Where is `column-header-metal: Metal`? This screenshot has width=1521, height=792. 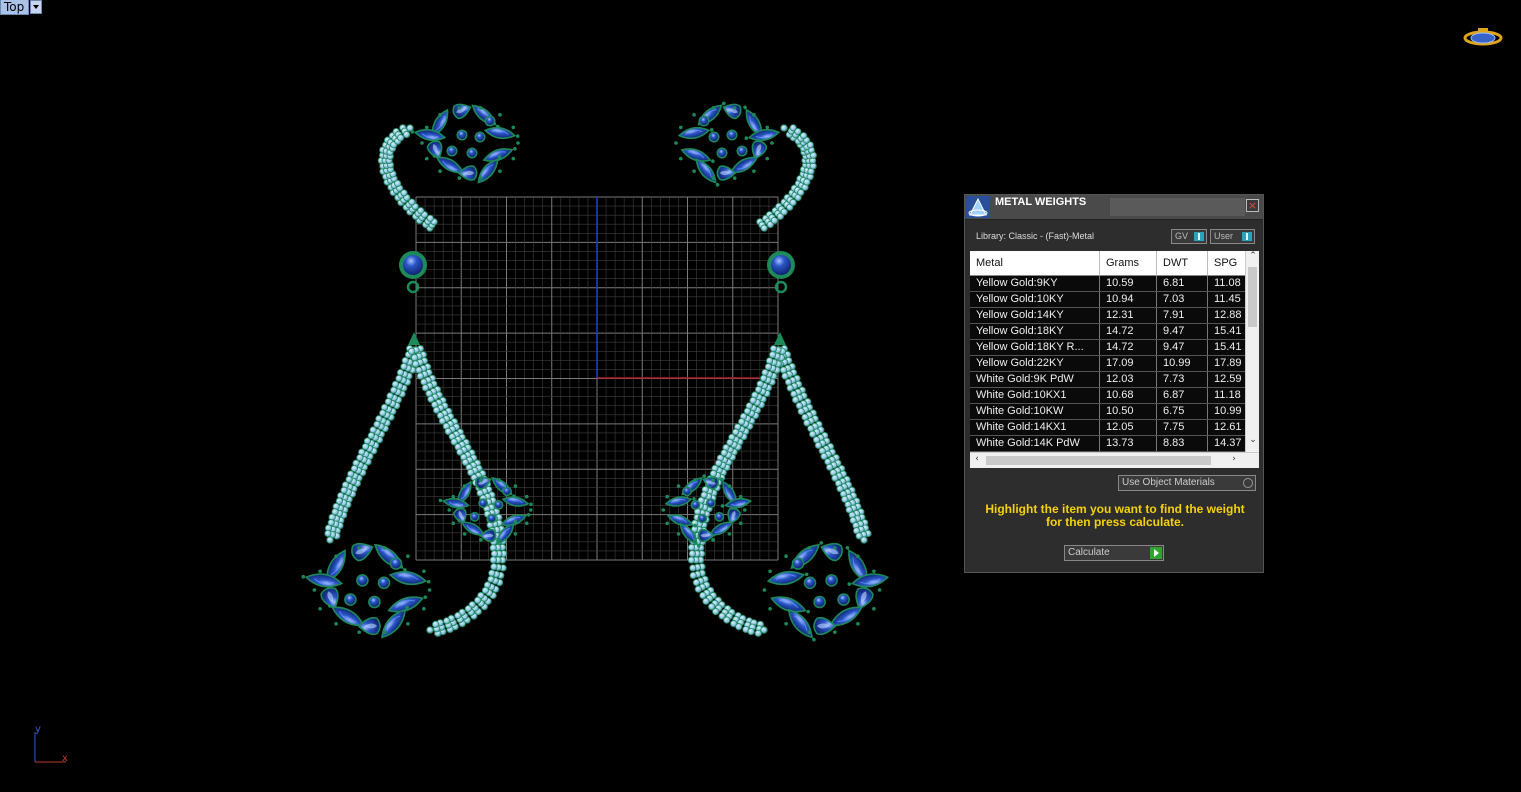
column-header-metal: Metal is located at coordinates (1035, 263).